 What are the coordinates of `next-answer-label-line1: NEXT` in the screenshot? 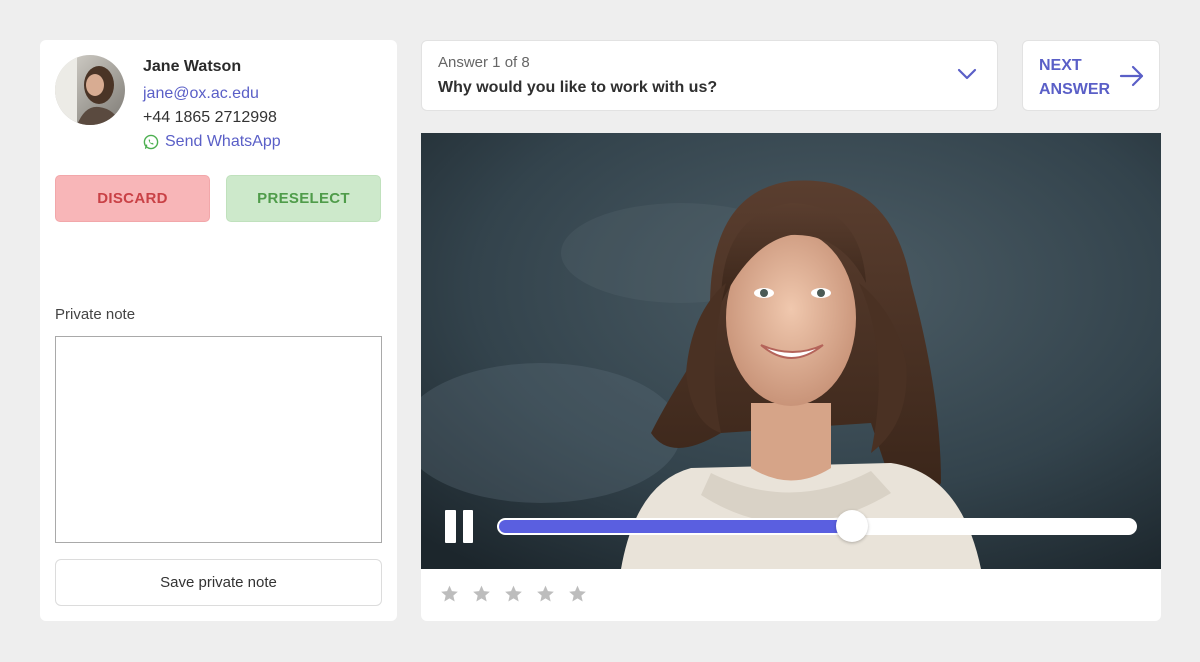 It's located at (1060, 65).